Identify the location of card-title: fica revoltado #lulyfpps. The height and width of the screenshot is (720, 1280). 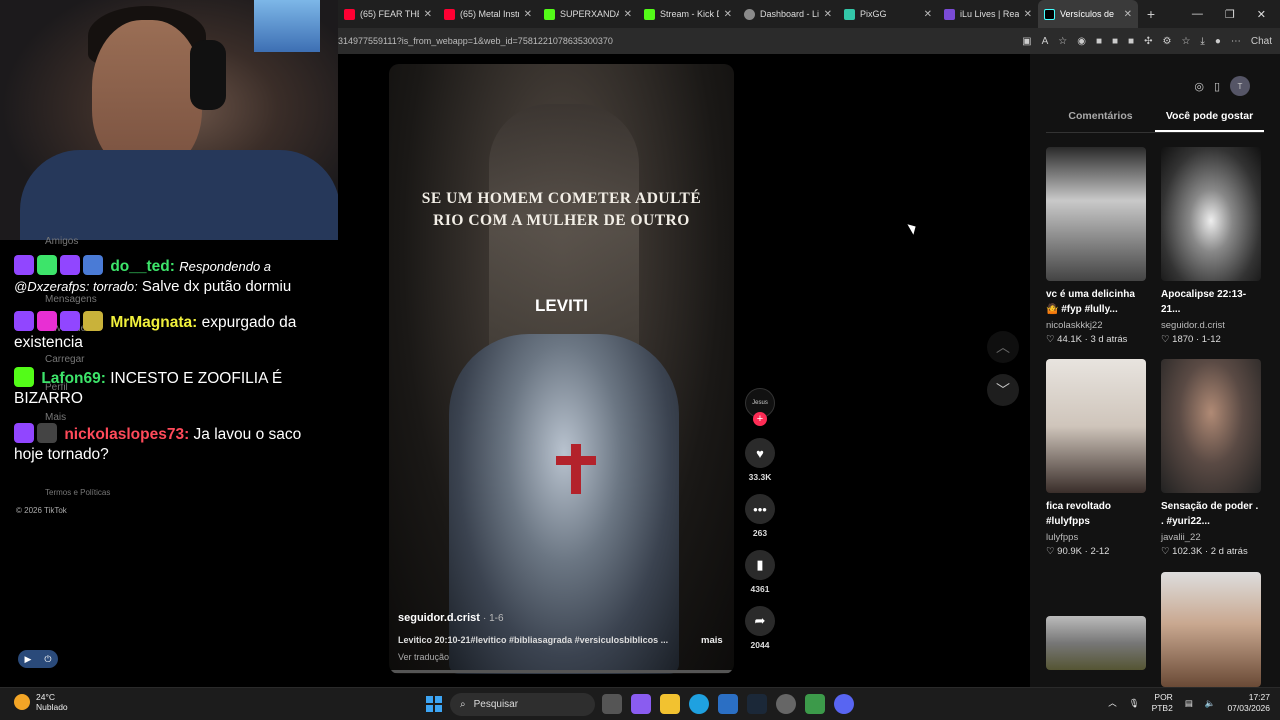
(1096, 514).